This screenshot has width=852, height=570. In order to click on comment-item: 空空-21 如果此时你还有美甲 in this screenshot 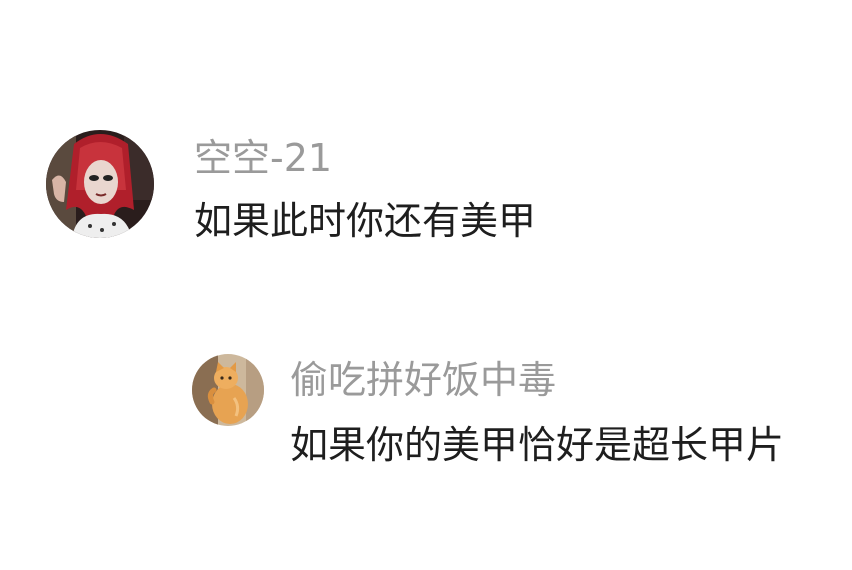, I will do `click(291, 186)`.